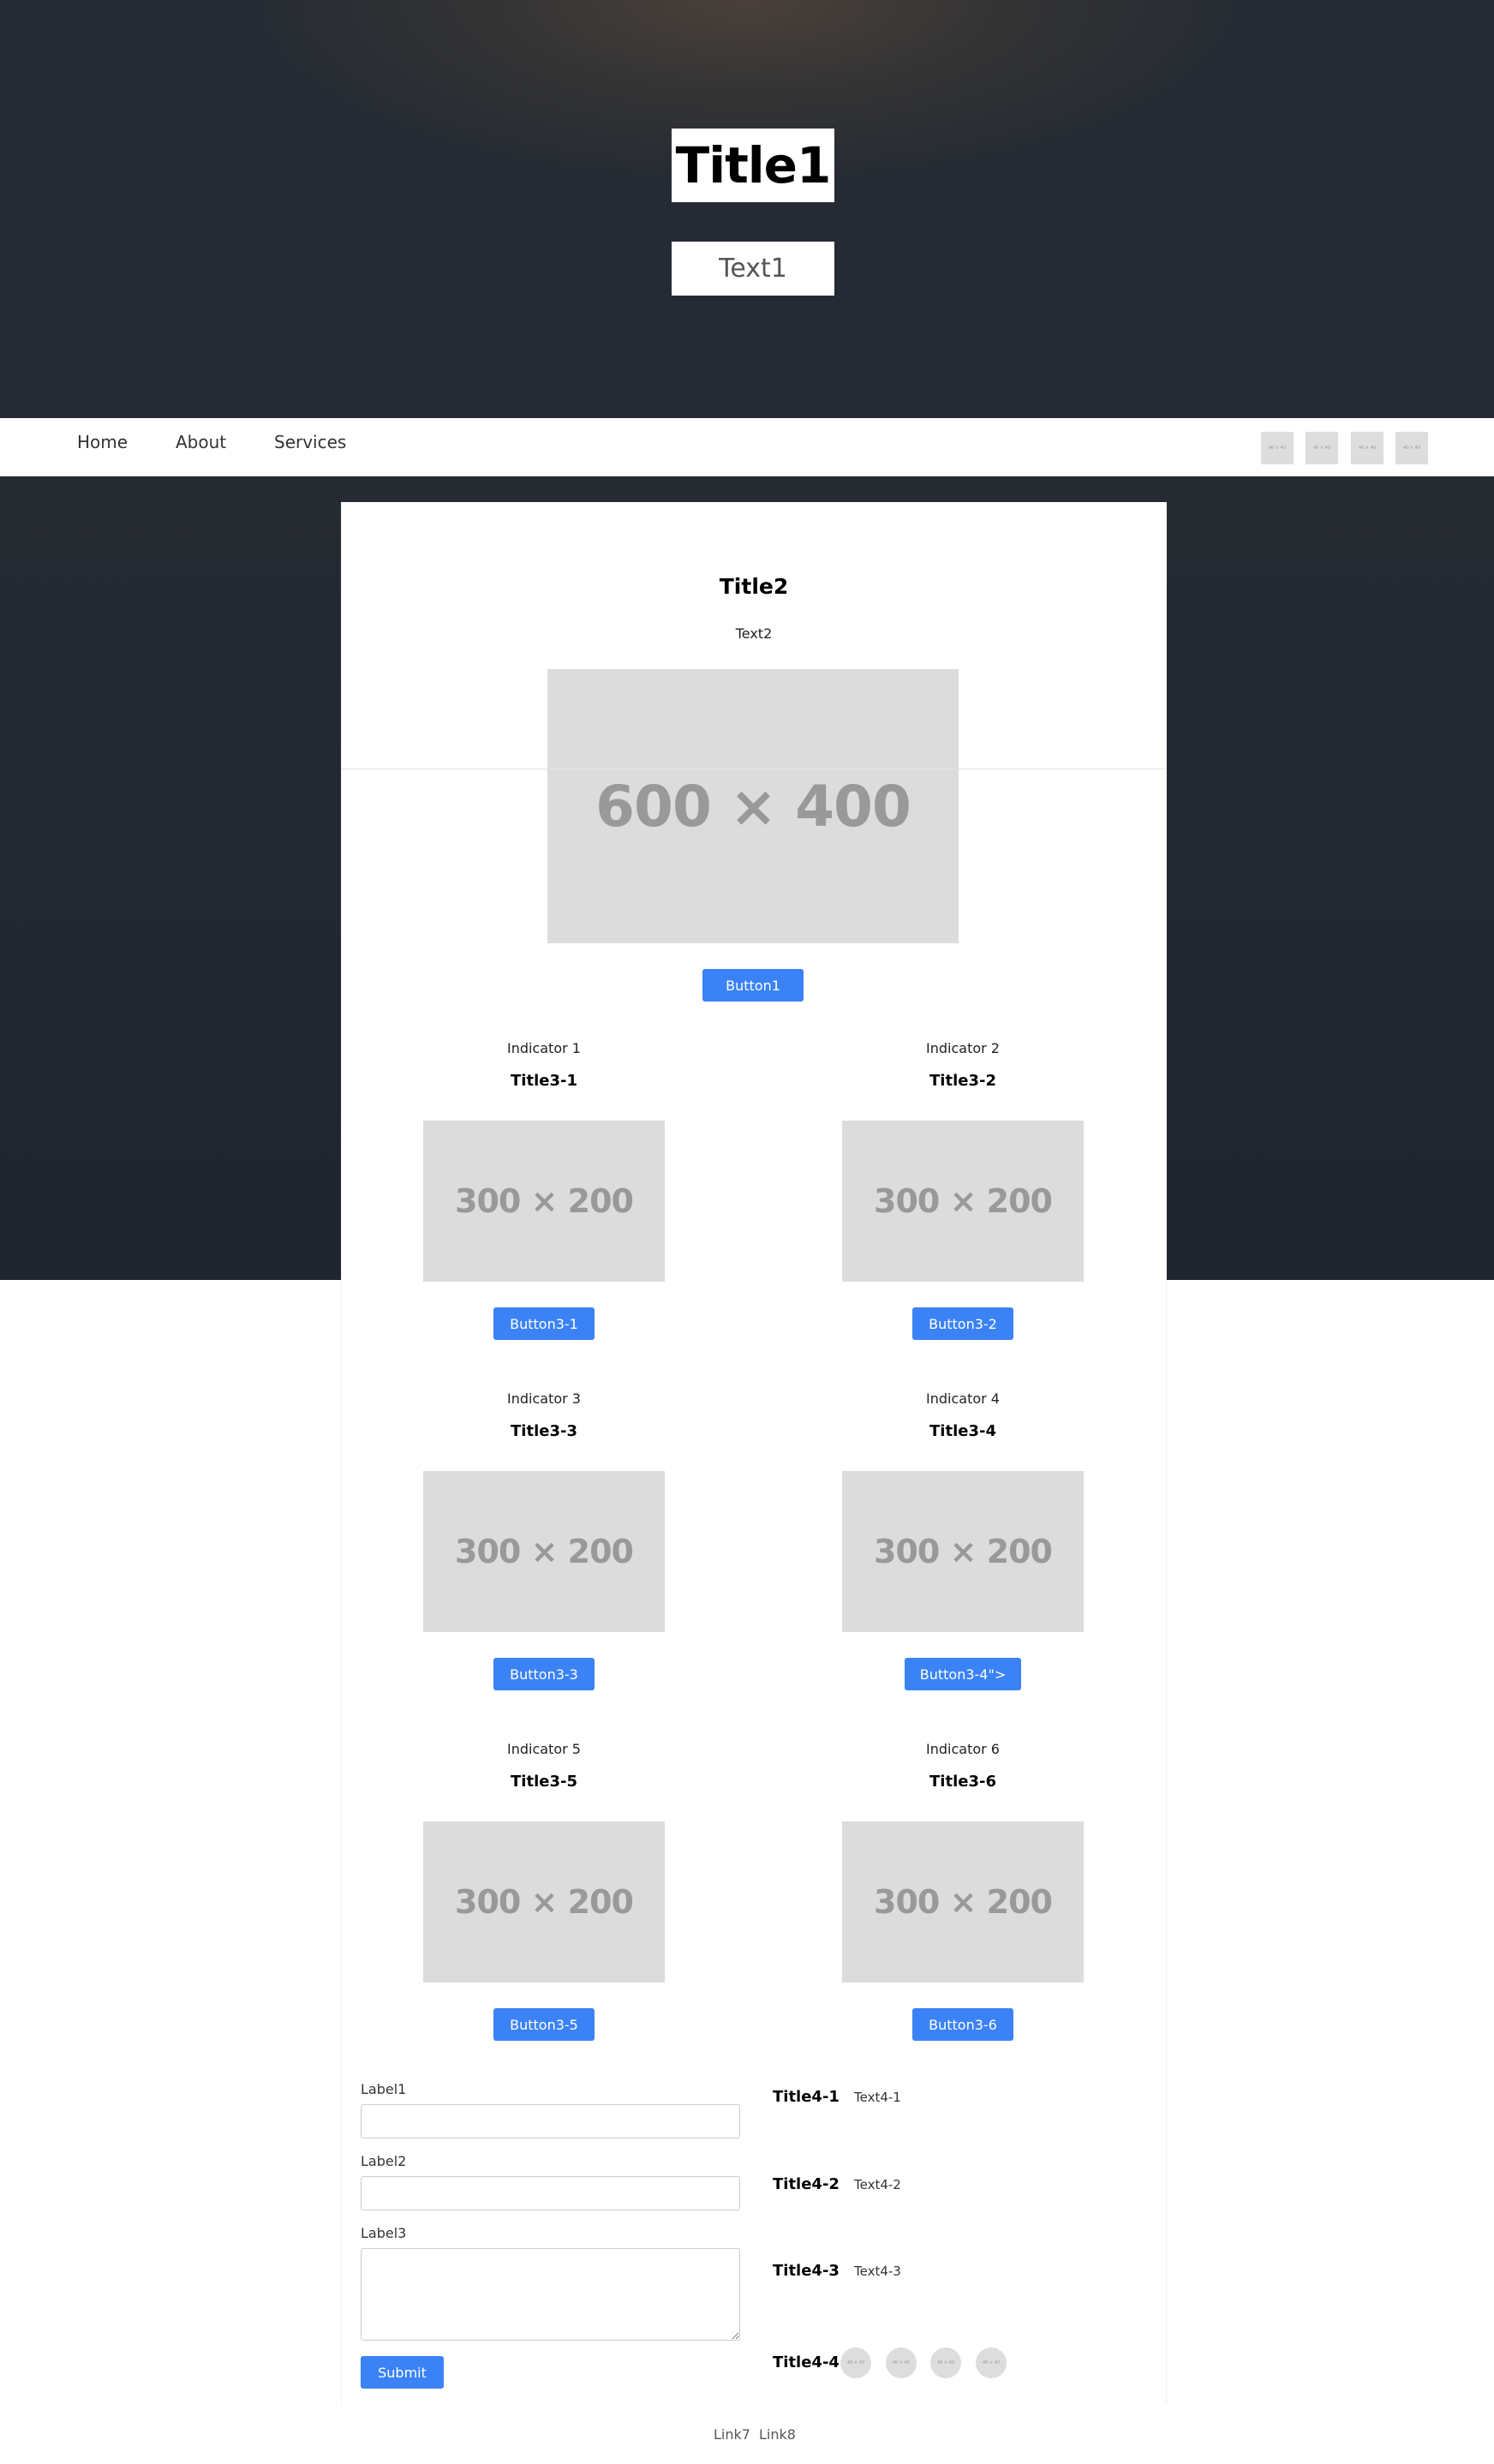 The image size is (1494, 2464). Describe the element at coordinates (963, 1674) in the screenshot. I see `grid-button-4: Button3-4">` at that location.